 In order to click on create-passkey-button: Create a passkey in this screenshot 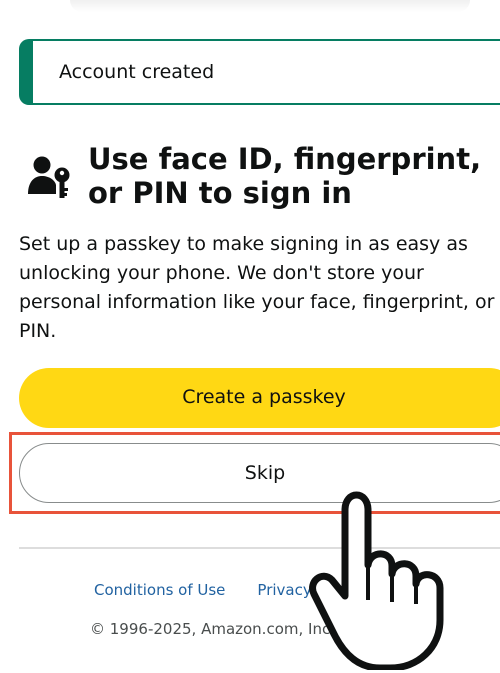, I will do `click(259, 398)`.